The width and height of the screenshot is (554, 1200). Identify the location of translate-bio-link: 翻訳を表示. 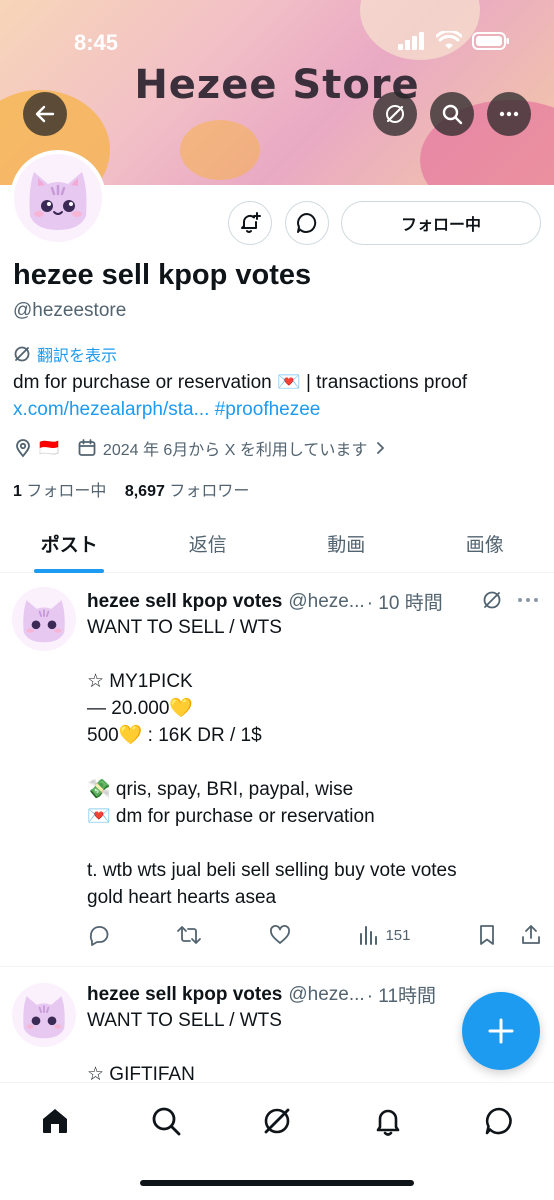
(65, 354).